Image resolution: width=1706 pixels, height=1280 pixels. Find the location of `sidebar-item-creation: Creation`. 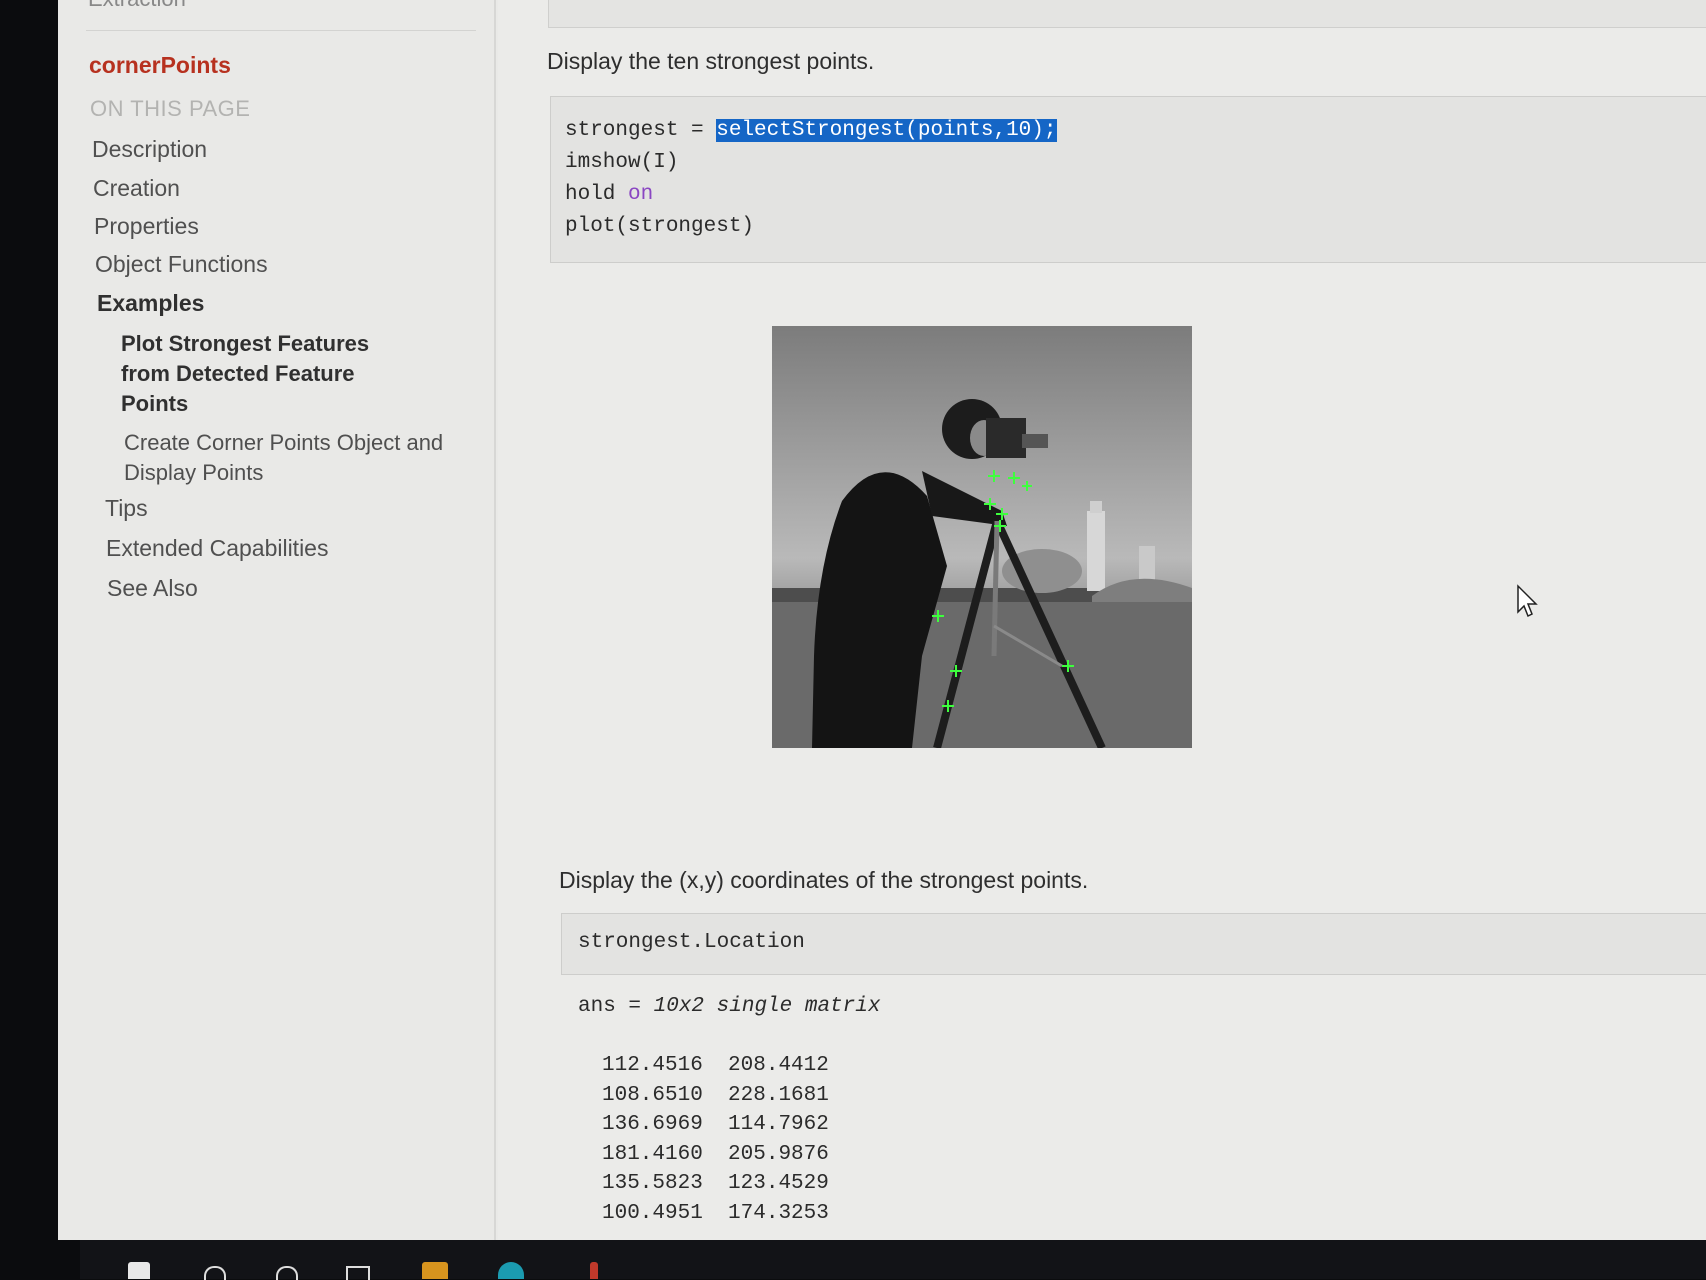

sidebar-item-creation: Creation is located at coordinates (136, 188).